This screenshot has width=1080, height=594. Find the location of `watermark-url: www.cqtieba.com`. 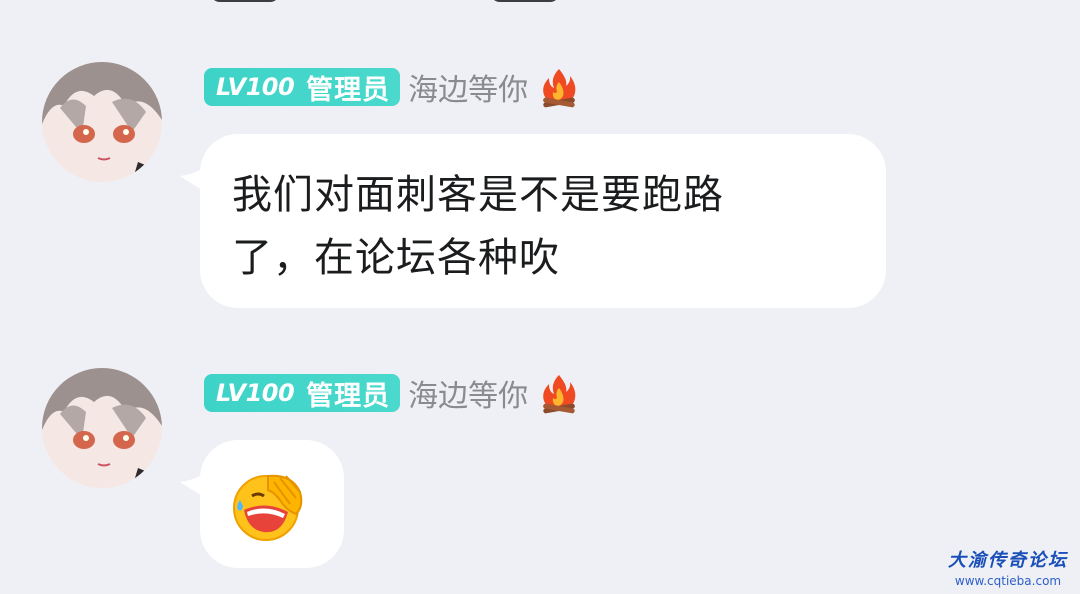

watermark-url: www.cqtieba.com is located at coordinates (1008, 581).